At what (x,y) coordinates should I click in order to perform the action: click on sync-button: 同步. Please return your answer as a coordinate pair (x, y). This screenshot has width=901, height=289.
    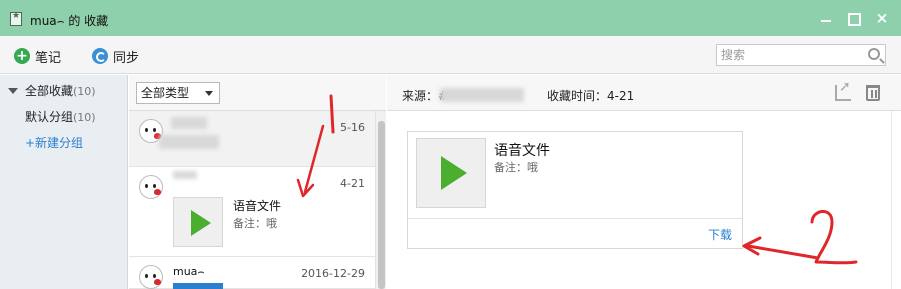
    Looking at the image, I should click on (116, 56).